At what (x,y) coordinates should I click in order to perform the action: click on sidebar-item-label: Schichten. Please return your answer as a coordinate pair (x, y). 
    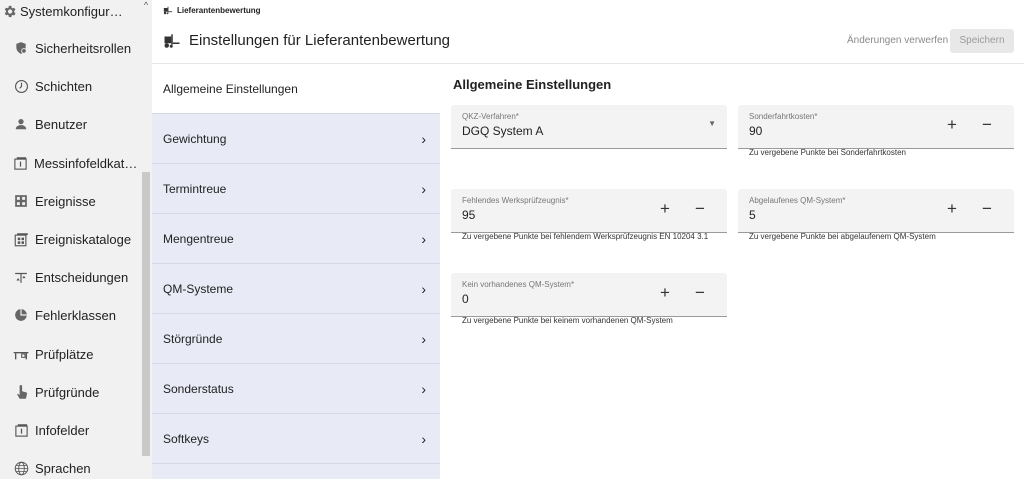
    Looking at the image, I should click on (64, 86).